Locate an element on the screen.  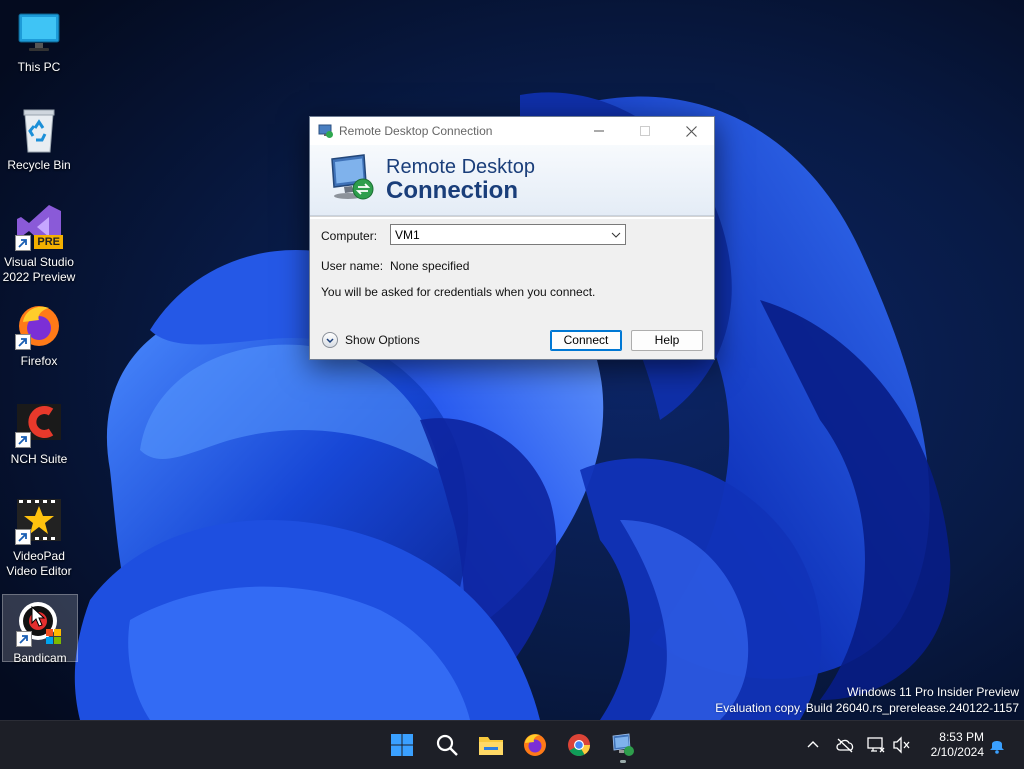
watermark-edition: Windows 11 Pro Insider Preview is located at coordinates (933, 692).